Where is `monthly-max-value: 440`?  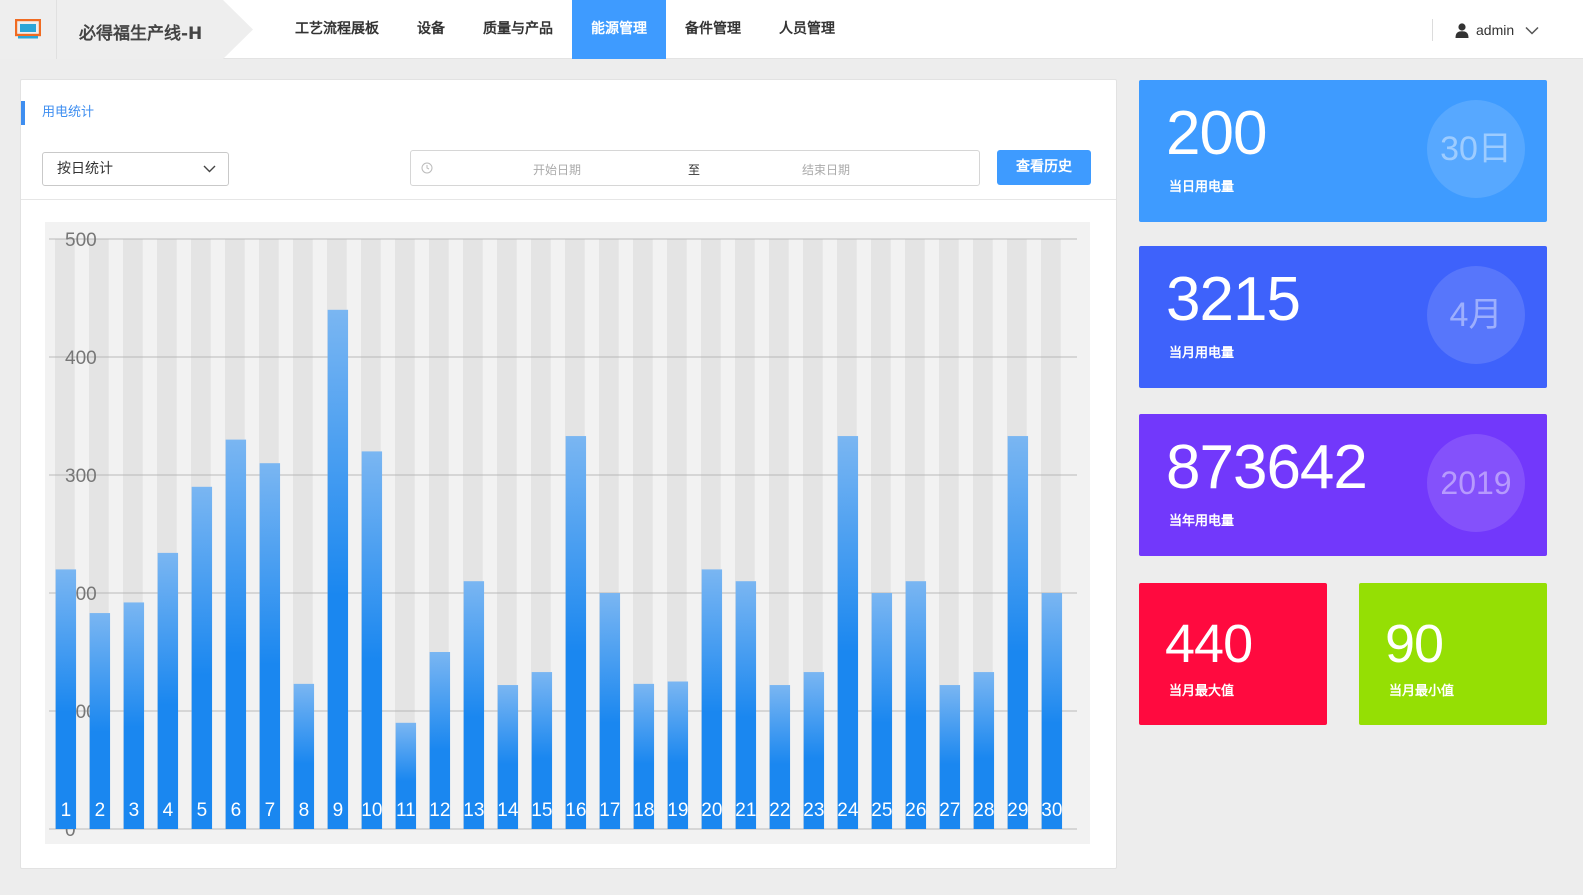
monthly-max-value: 440 is located at coordinates (1209, 644).